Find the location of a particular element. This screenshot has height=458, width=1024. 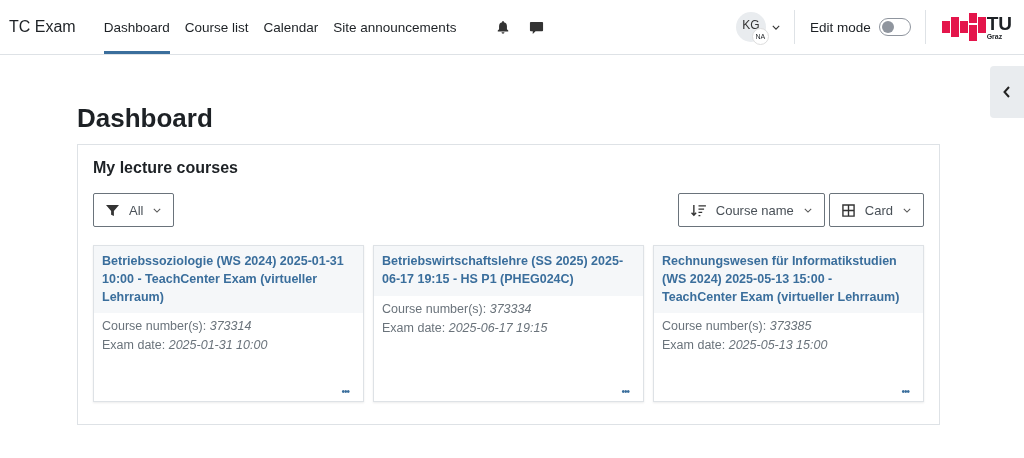

exam-date: Exam date: 2025-06-17 19:15 is located at coordinates (465, 327).